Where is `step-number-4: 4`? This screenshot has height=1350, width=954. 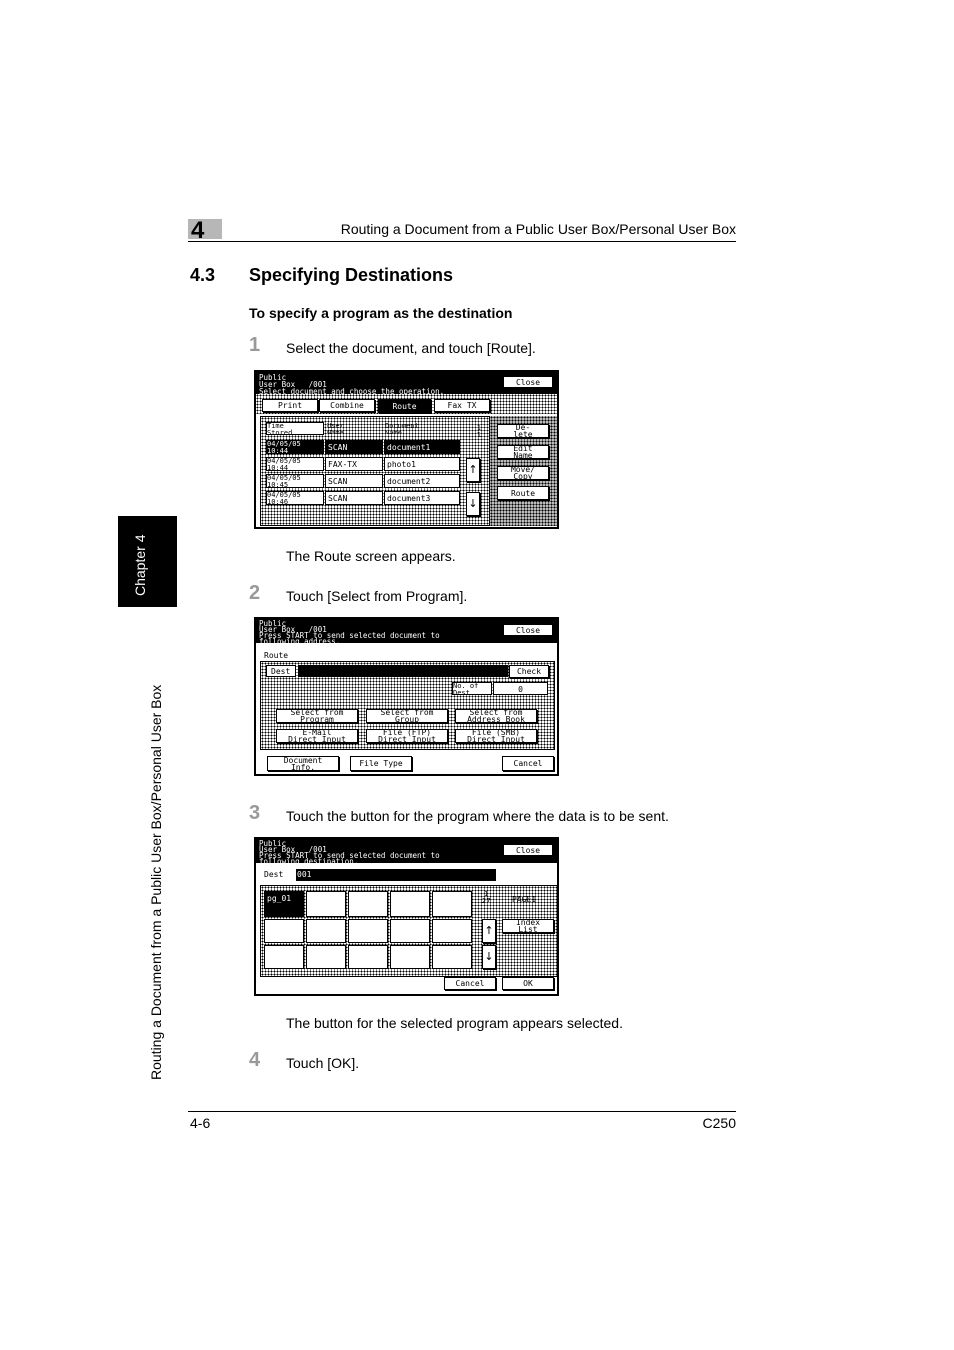
step-number-4: 4 is located at coordinates (255, 1060).